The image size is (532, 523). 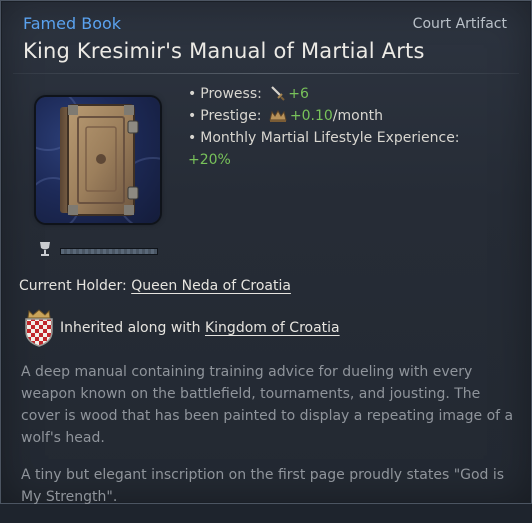 I want to click on title-divider, so click(x=266, y=73).